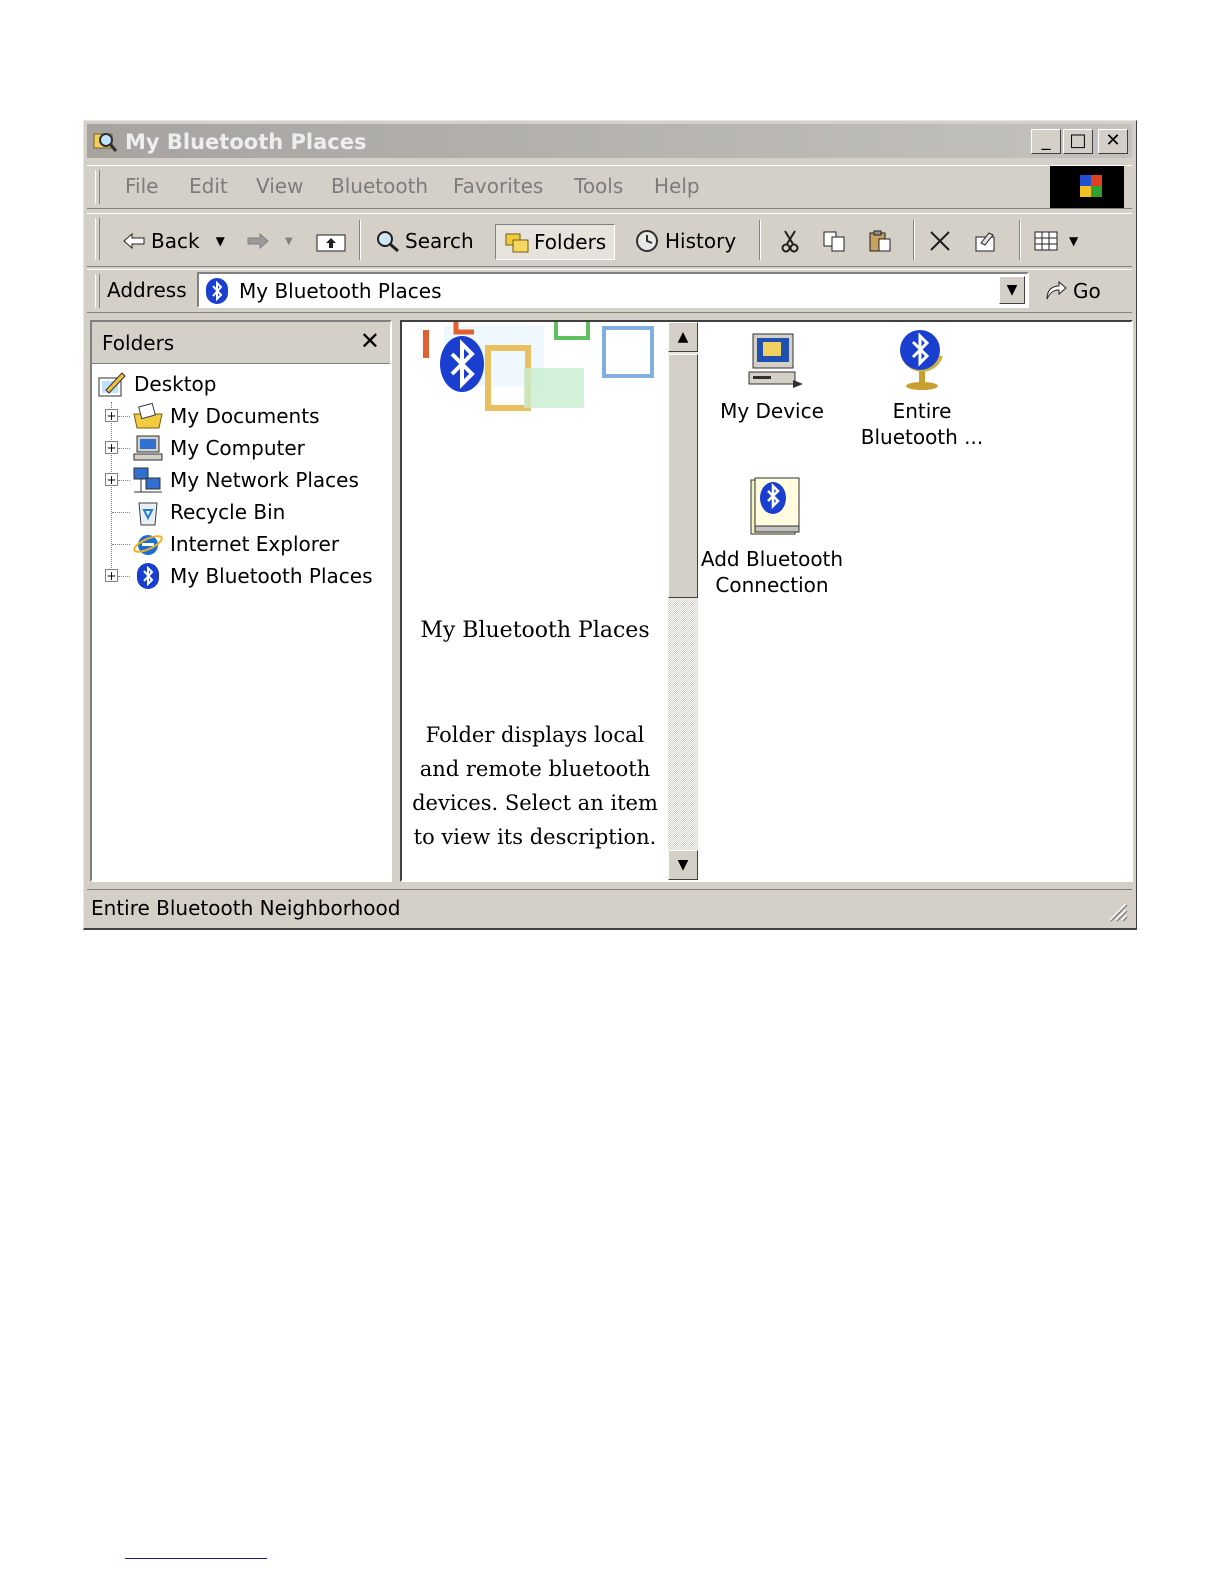 The width and height of the screenshot is (1224, 1584). I want to click on item-add-bluetooth-connection: Add Bluetooth Connection, so click(772, 536).